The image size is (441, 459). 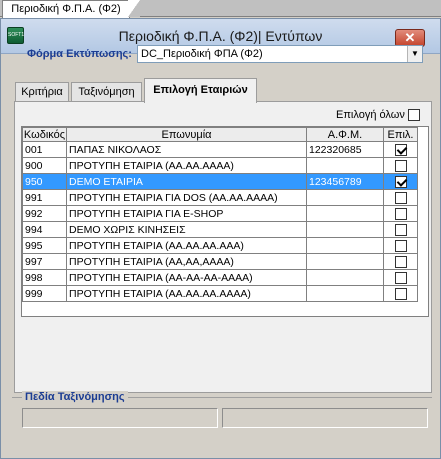 I want to click on column-header-name: Επωνυμία, so click(x=186, y=134).